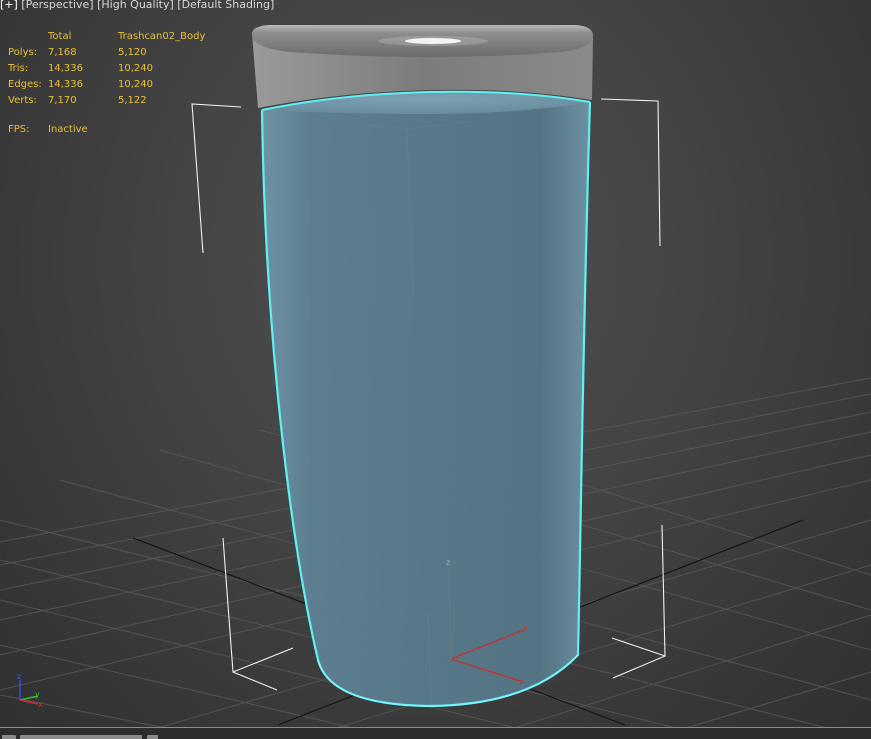  Describe the element at coordinates (22, 100) in the screenshot. I see `stats-row-label: Verts:` at that location.